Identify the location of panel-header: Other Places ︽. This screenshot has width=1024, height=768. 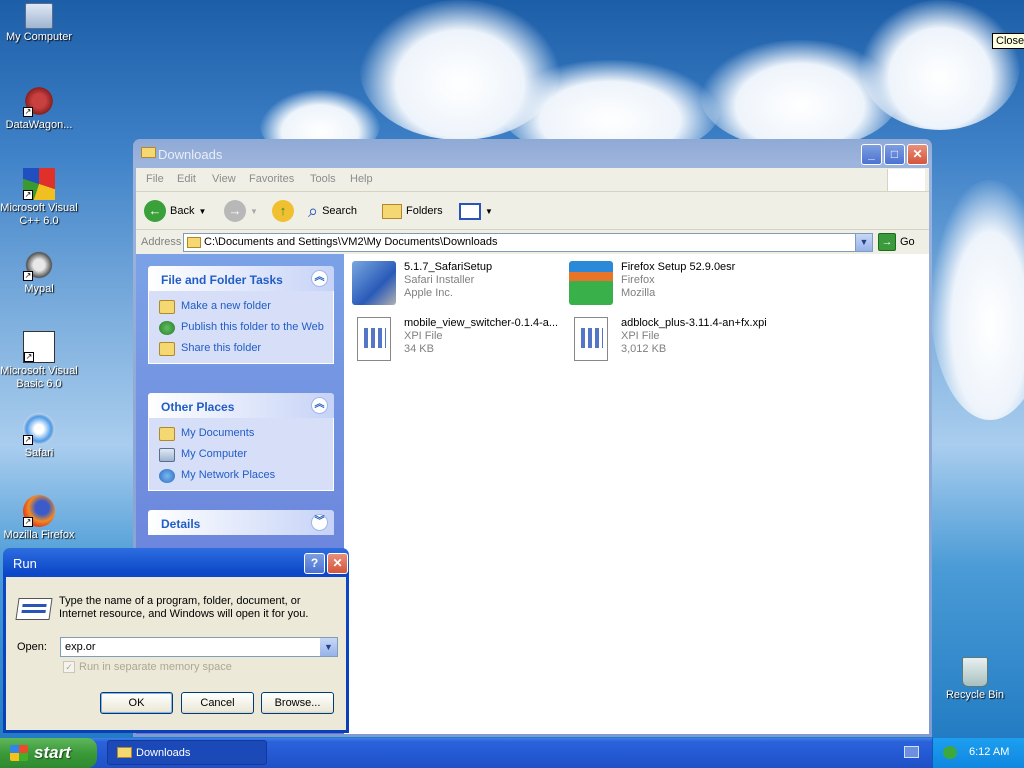
(241, 405).